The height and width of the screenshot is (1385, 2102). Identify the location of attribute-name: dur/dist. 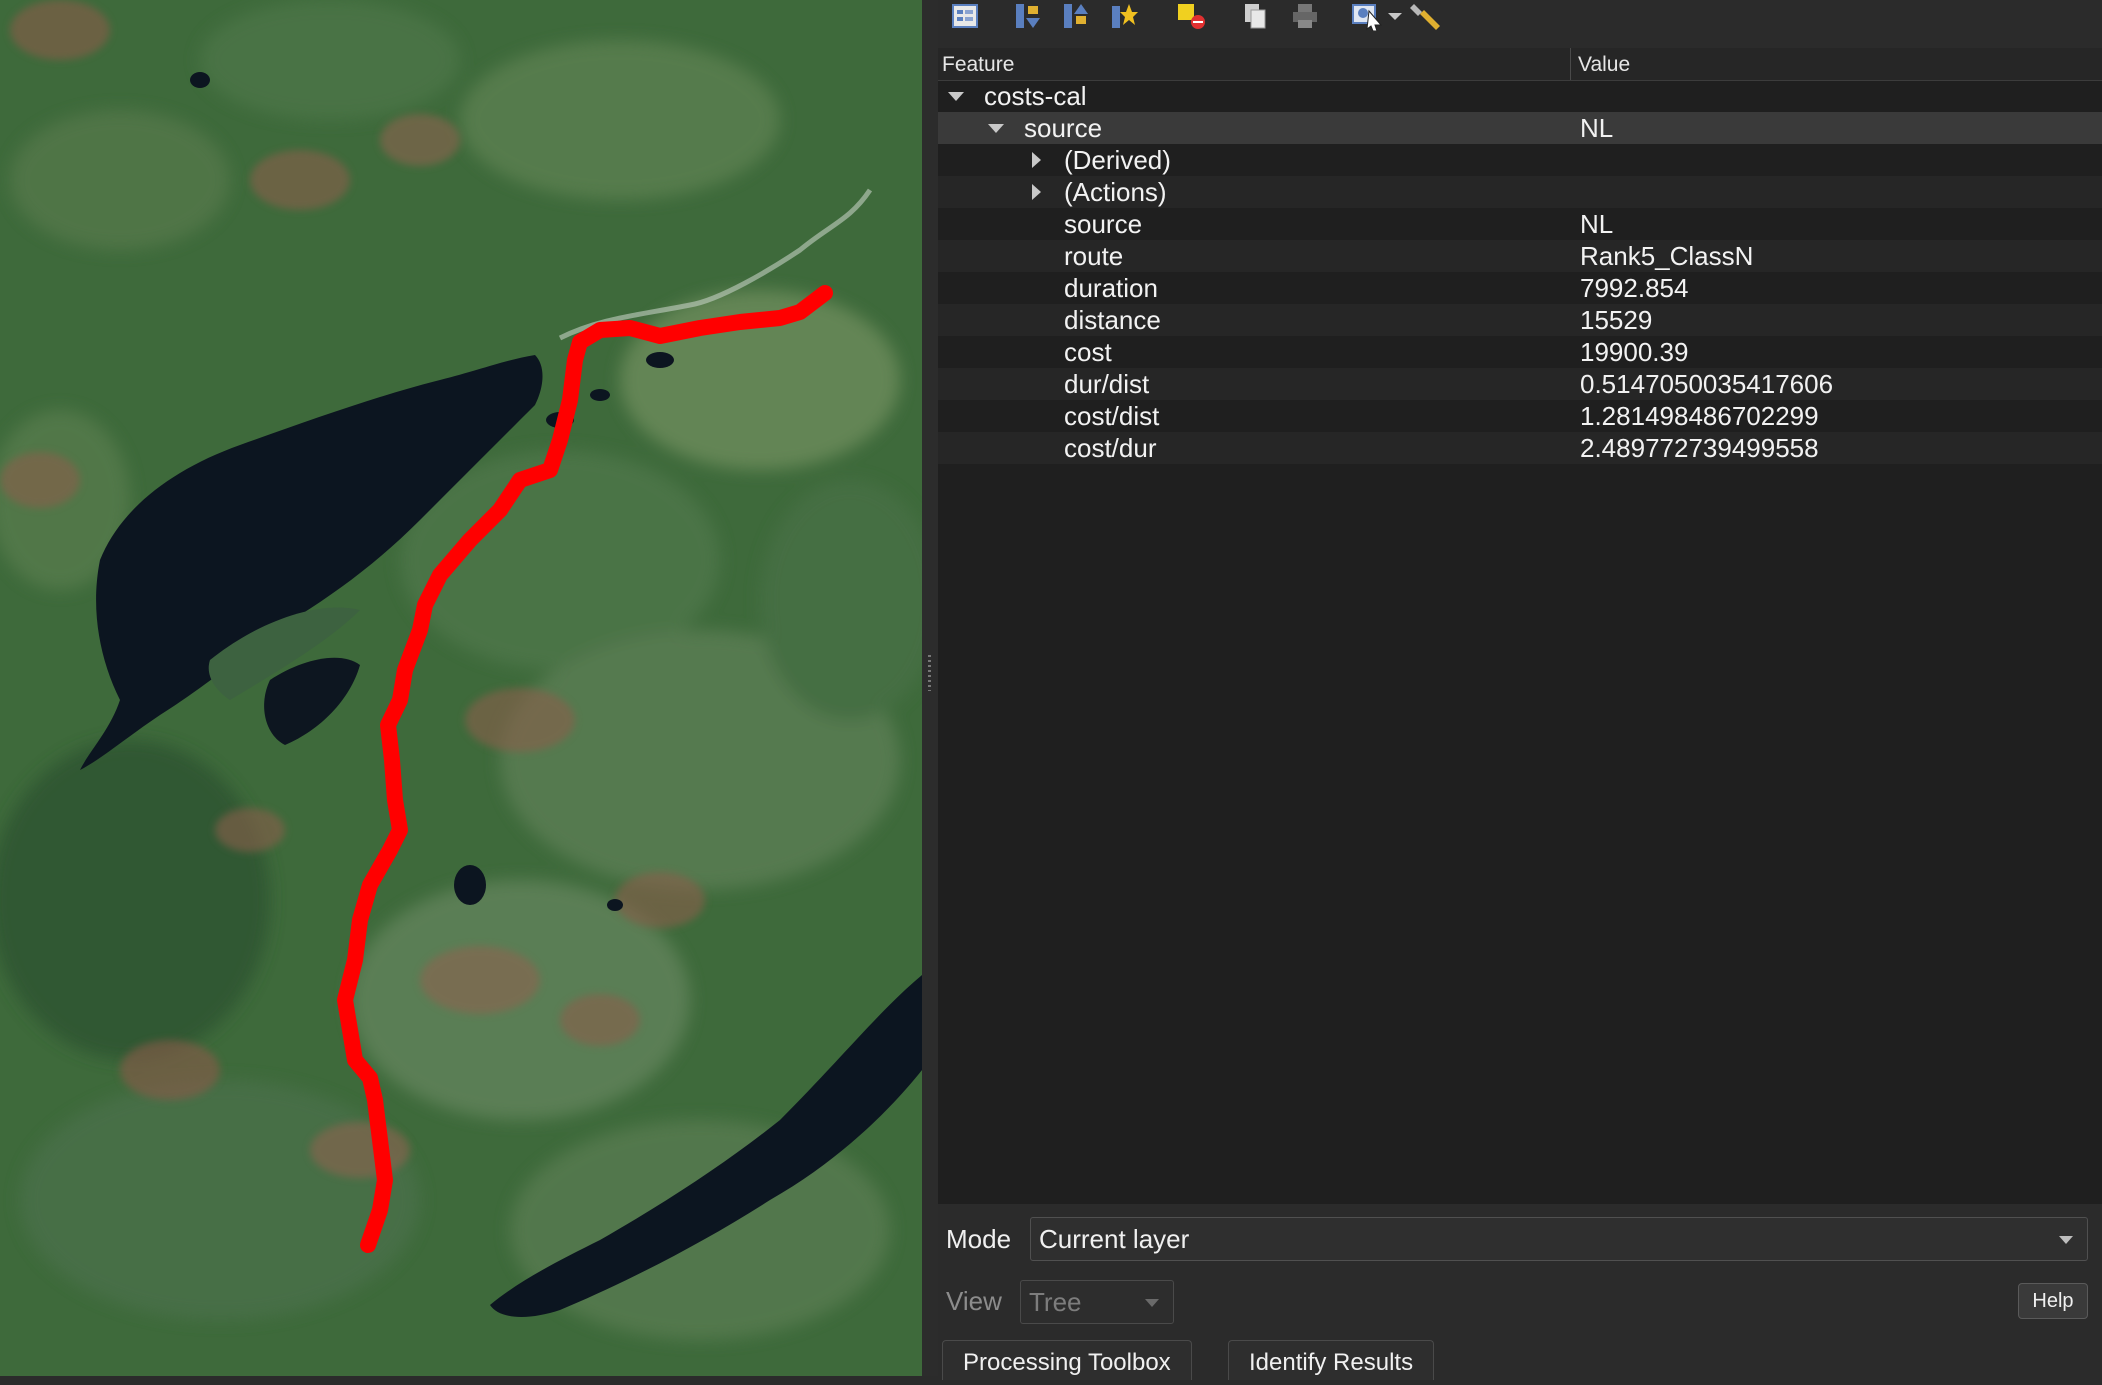
(1107, 384).